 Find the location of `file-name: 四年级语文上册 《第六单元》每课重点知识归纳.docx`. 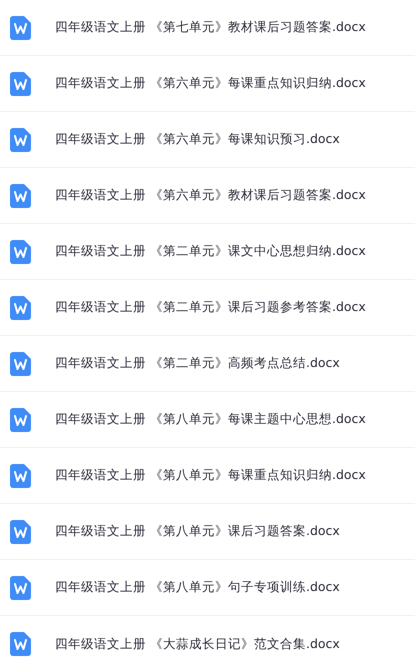

file-name: 四年级语文上册 《第六单元》每课重点知识归纳.docx is located at coordinates (210, 83).